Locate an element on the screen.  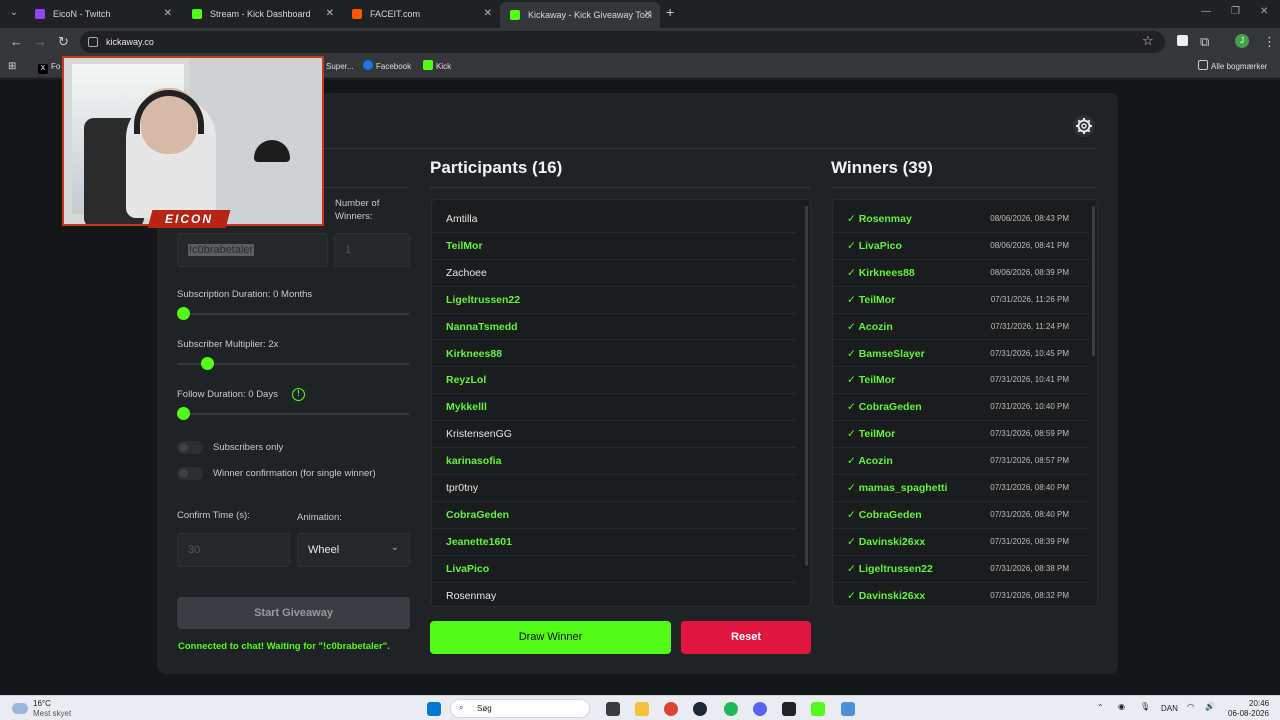
tab-kickaway: Kickaway - Kick Giveaway Tool ✕ is located at coordinates (580, 15).